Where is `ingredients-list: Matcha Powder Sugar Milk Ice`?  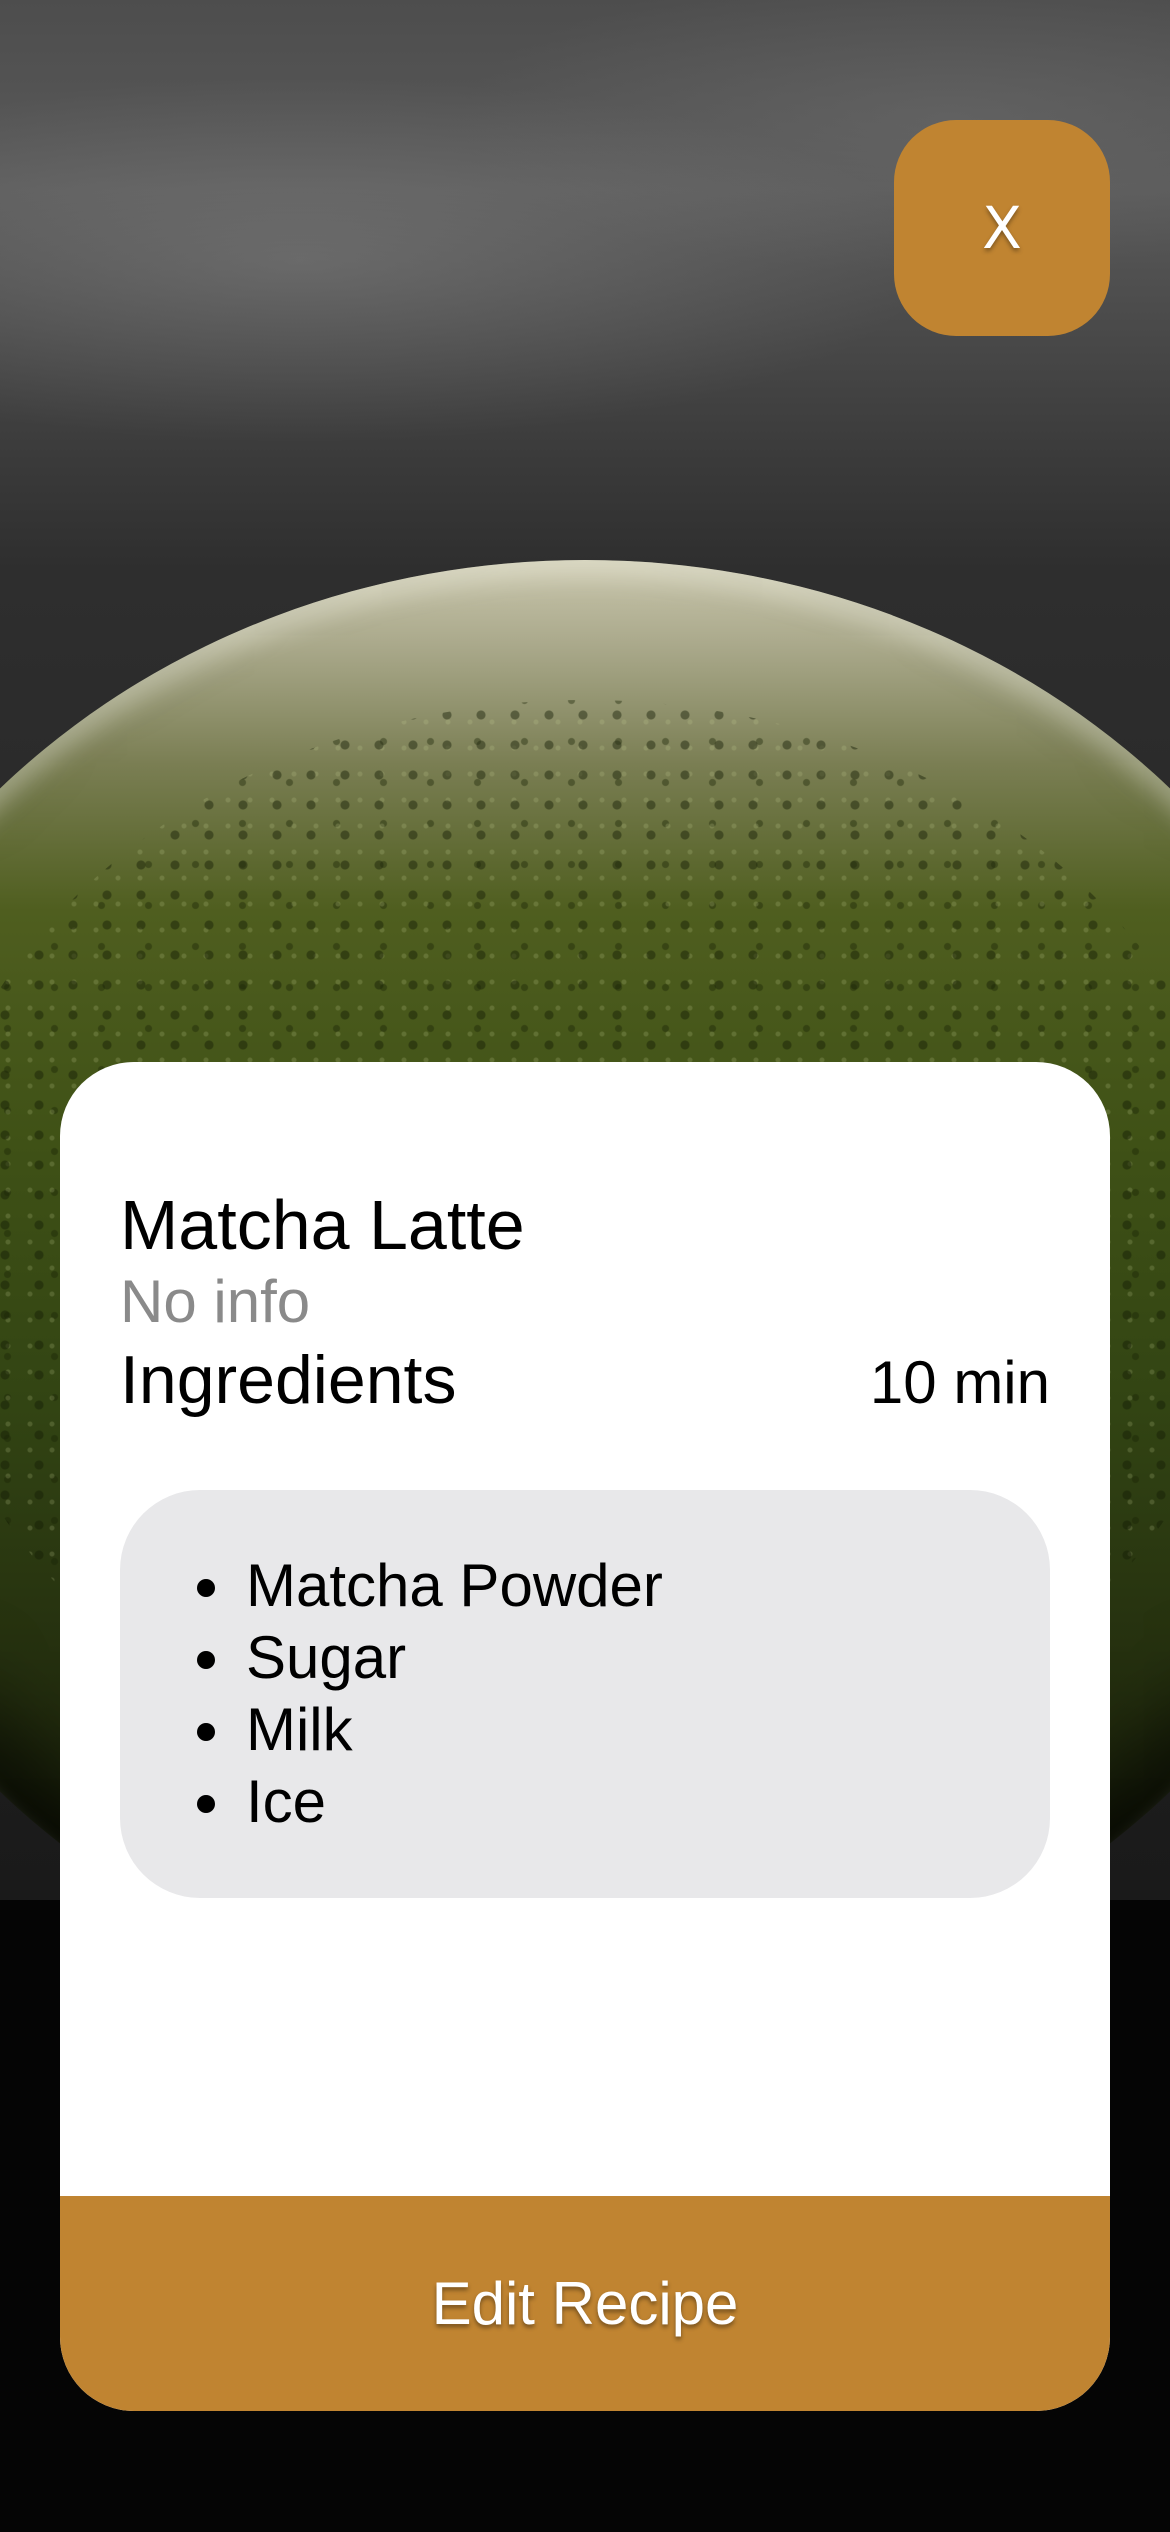
ingredients-list: Matcha Powder Sugar Milk Ice is located at coordinates (585, 1664).